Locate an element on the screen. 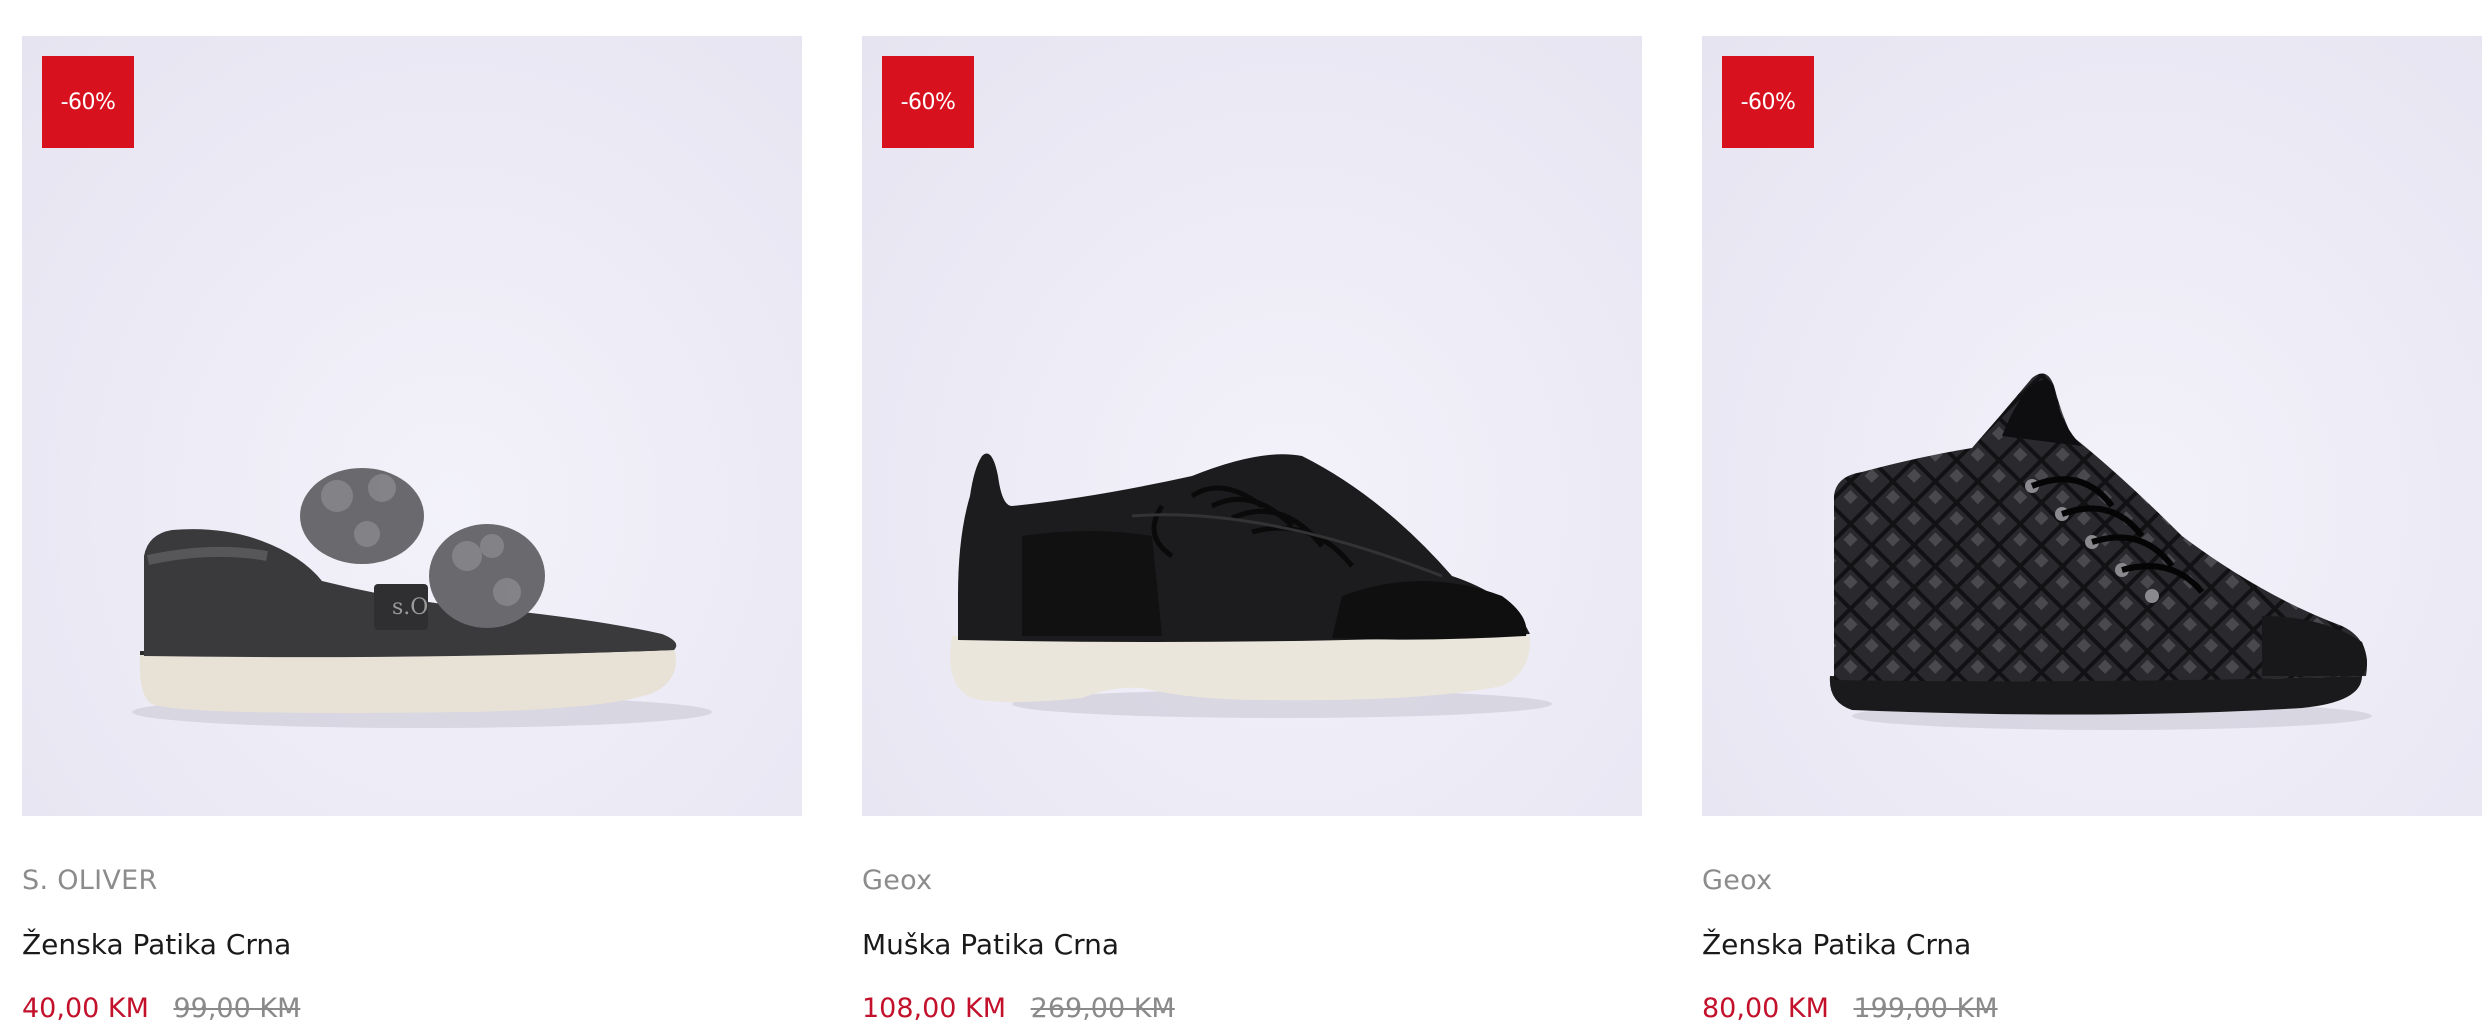  original-price: 99,00 KM is located at coordinates (237, 1008).